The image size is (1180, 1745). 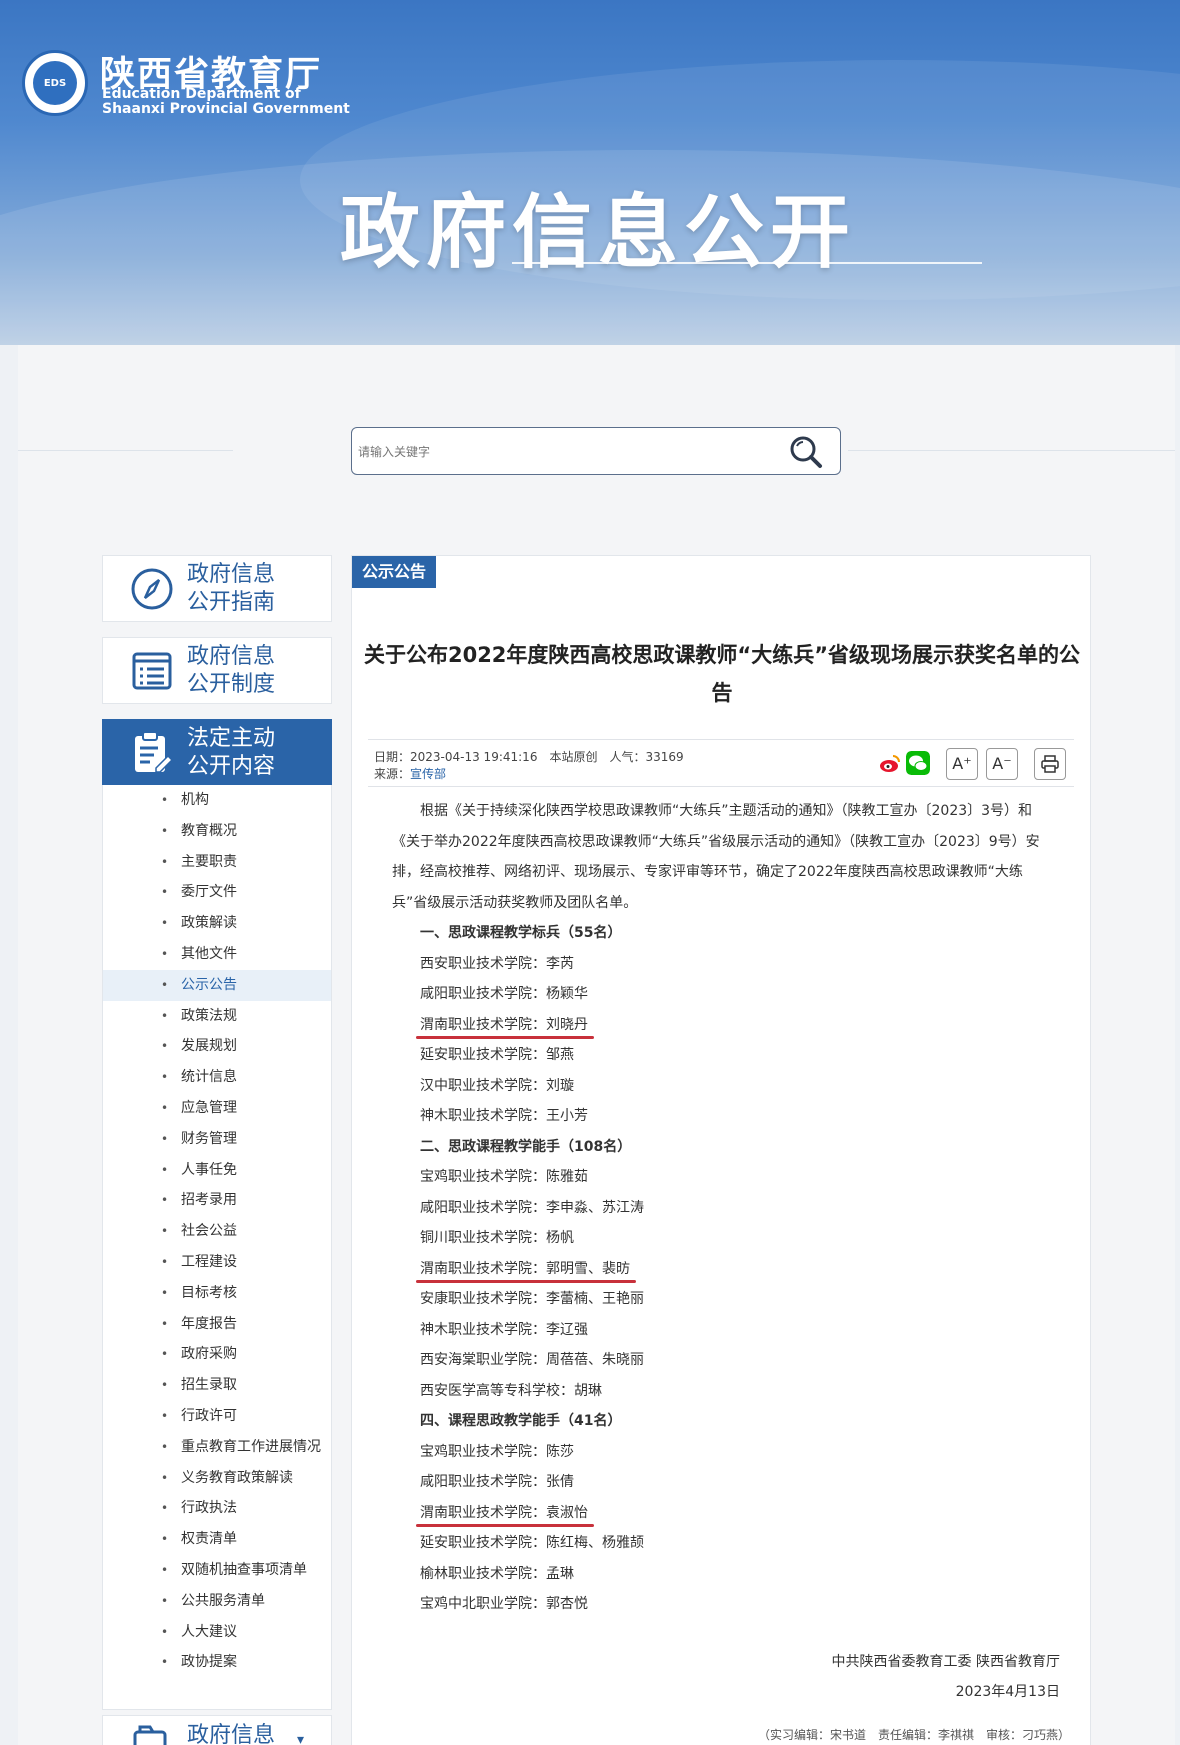 I want to click on sidebar-item: 政策解读, so click(x=217, y=923).